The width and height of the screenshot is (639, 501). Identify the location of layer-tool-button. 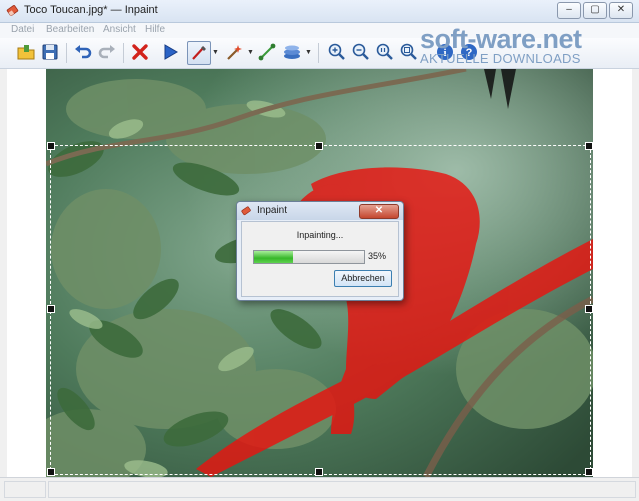
(292, 52).